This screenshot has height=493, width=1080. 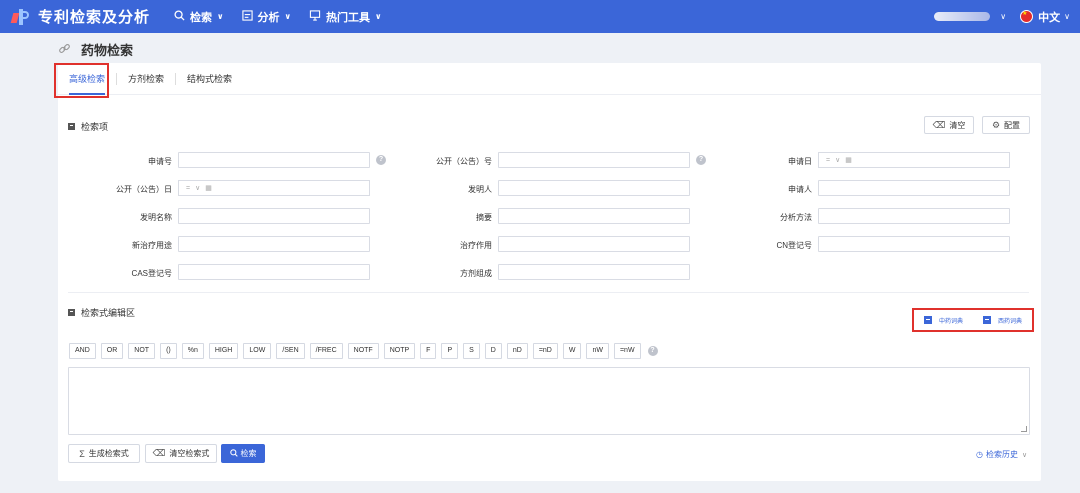 I want to click on op-p: P, so click(x=450, y=351).